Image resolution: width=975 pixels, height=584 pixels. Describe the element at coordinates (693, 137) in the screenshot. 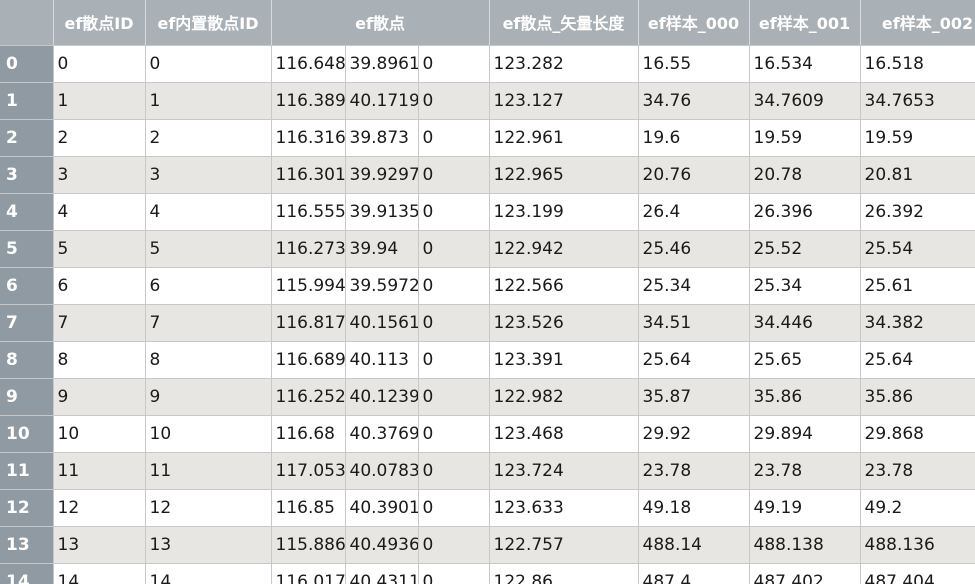

I see `table-cell: 19.6` at that location.